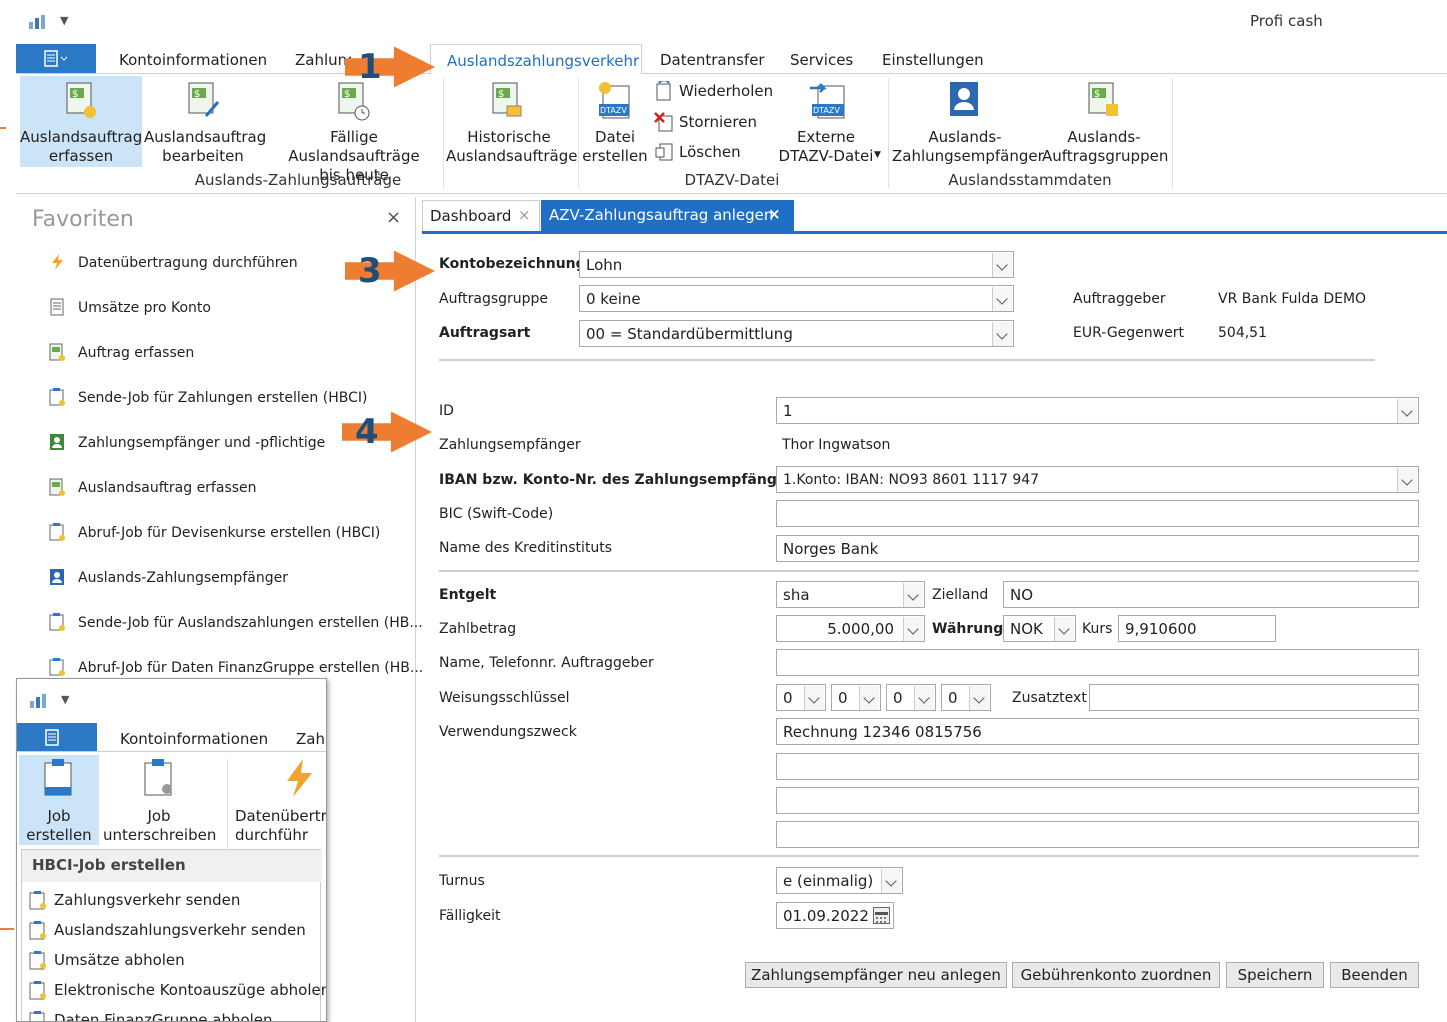  Describe the element at coordinates (311, 739) in the screenshot. I see `inset-tab-zahlung: Zahl` at that location.